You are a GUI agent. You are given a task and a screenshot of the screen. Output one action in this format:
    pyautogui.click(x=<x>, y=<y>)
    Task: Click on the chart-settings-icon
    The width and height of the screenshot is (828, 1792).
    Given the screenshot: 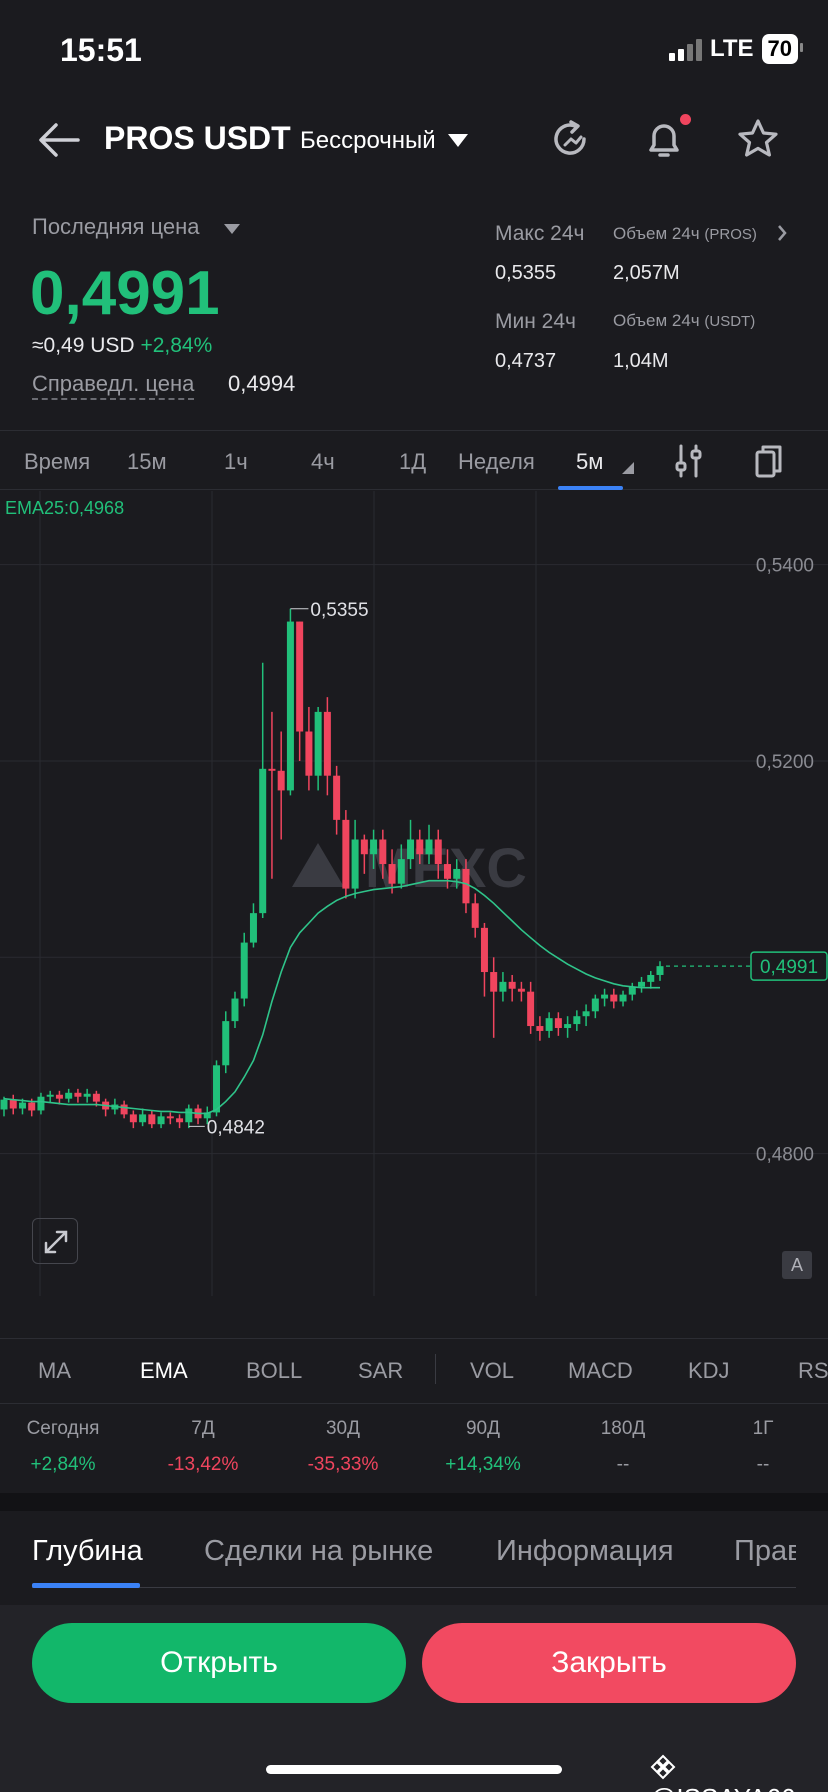 What is the action you would take?
    pyautogui.click(x=689, y=461)
    